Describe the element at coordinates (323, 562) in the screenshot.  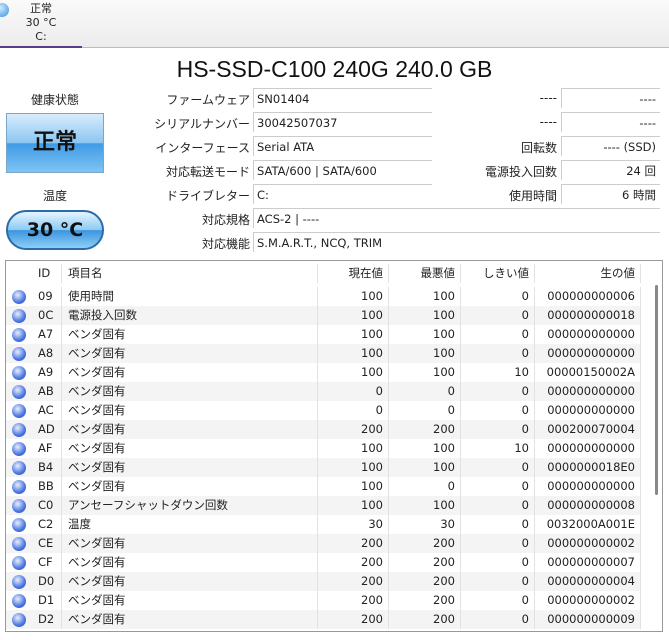
I see `table-row: CF ベンダ固有 200 200 0 000000000007` at that location.